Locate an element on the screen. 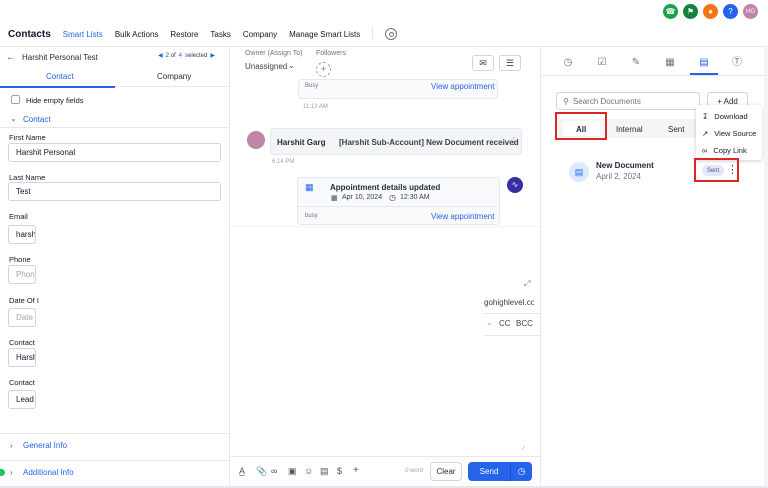 The width and height of the screenshot is (768, 488). cc-button: CC is located at coordinates (505, 323).